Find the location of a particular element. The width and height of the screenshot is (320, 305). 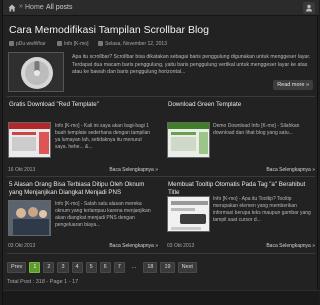

page-button-19: 19 is located at coordinates (167, 267).